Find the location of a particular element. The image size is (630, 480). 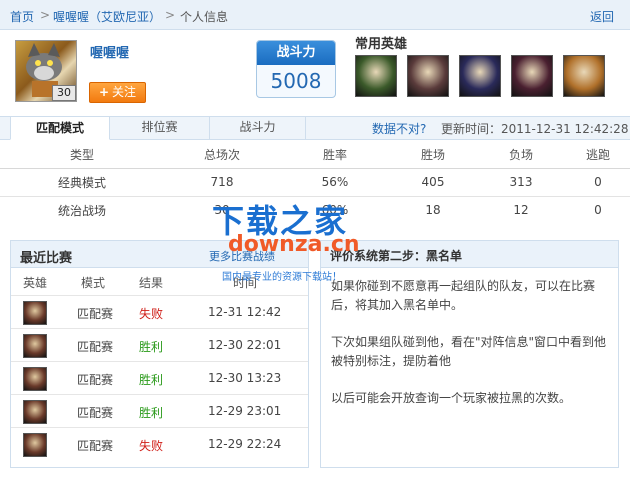

stats-header: 总场次 is located at coordinates (221, 155).